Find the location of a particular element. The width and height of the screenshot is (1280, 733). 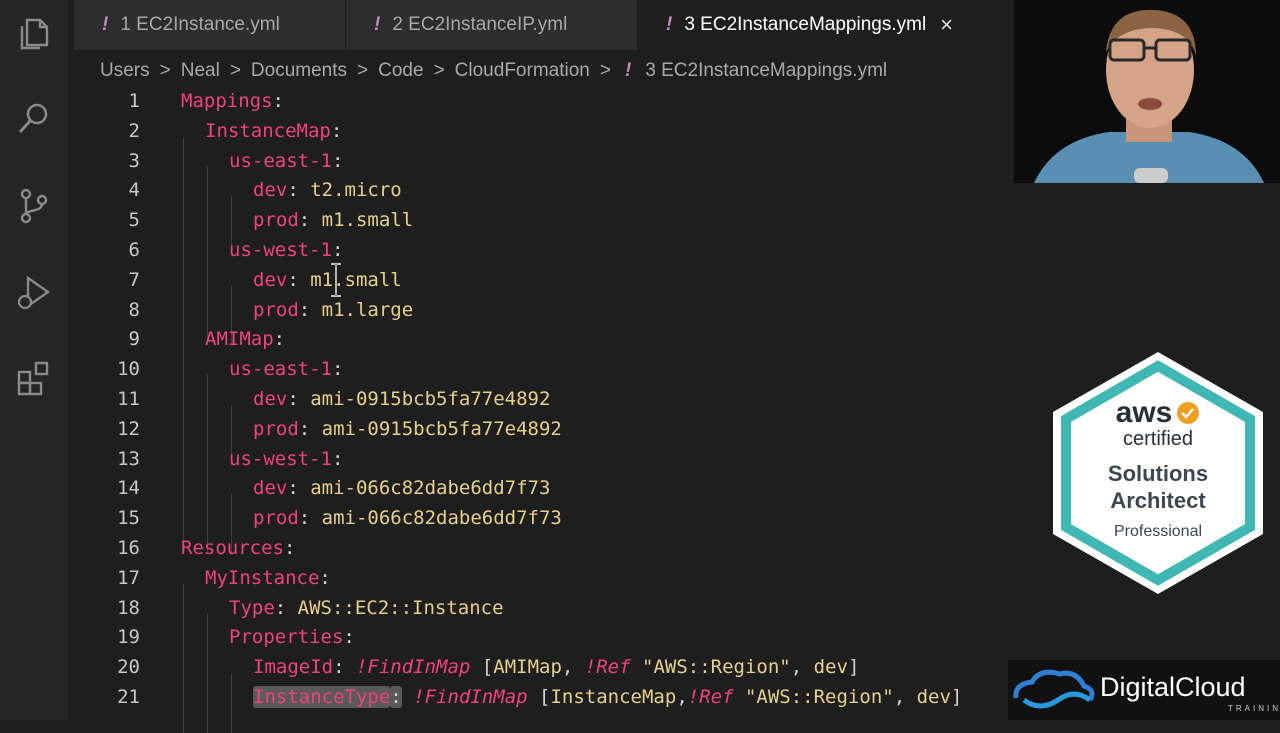

line-number: 21 is located at coordinates (128, 696).